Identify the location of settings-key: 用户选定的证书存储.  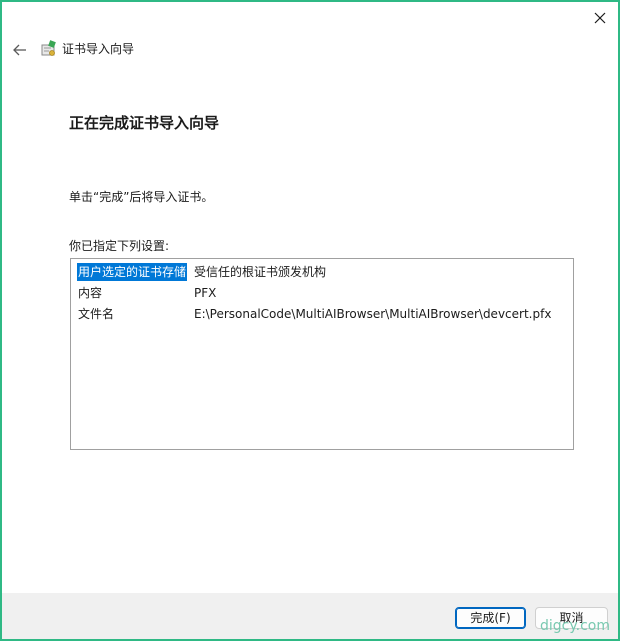
(132, 272).